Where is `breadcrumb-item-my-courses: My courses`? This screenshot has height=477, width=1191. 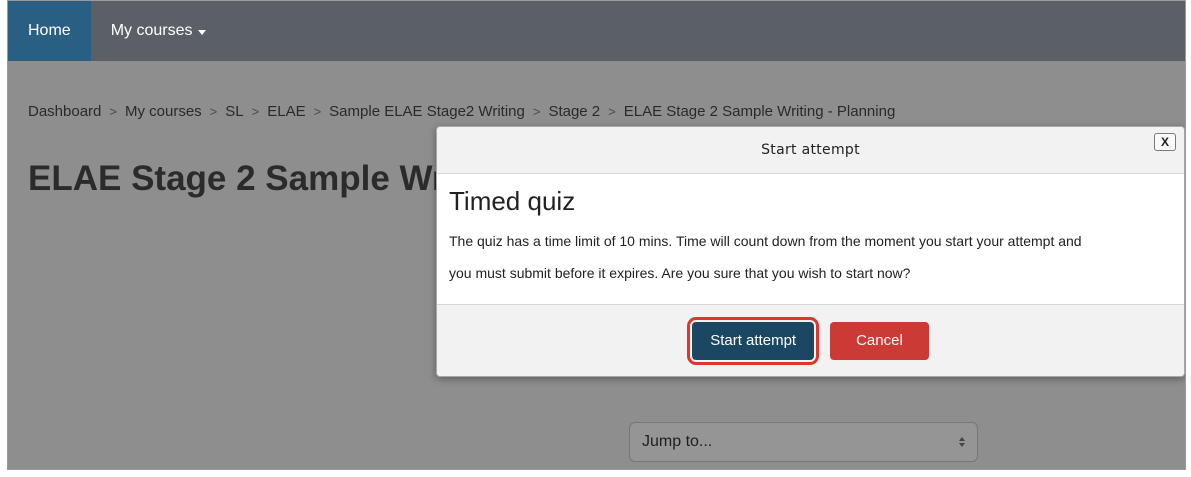 breadcrumb-item-my-courses: My courses is located at coordinates (163, 111).